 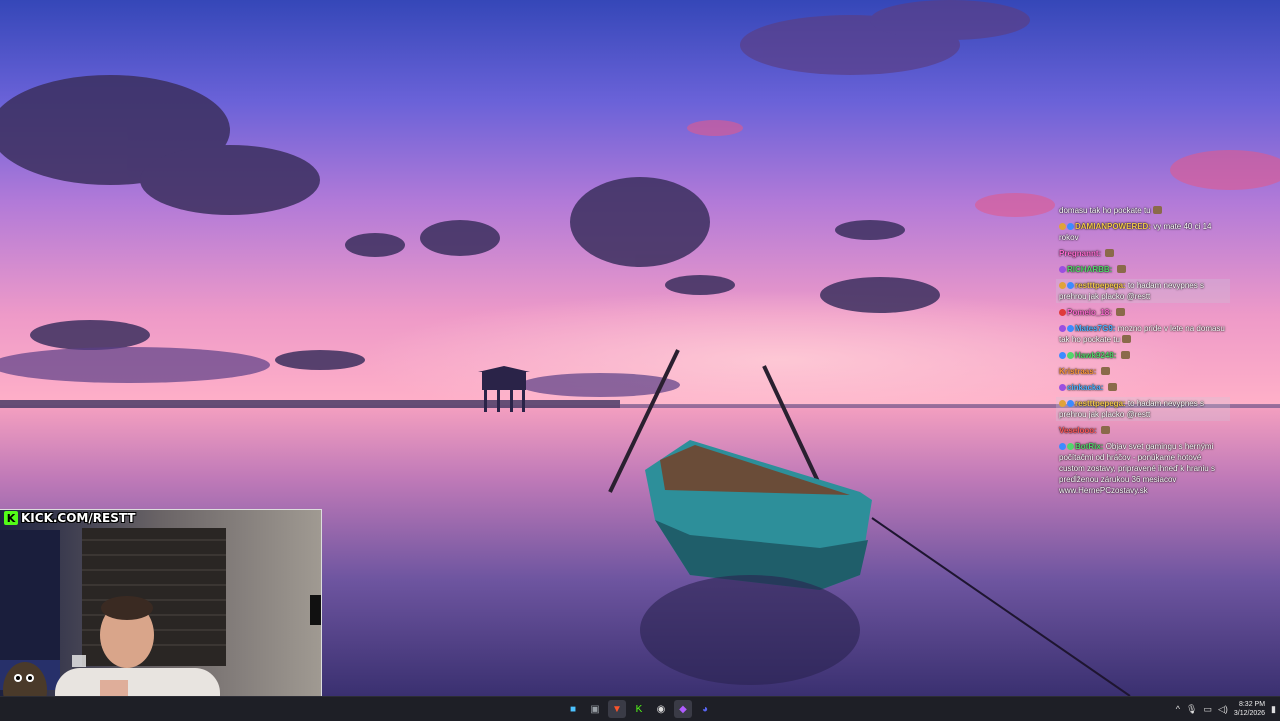 I want to click on taskbar-pinned-apps: ■ ▣ ▼ K ◉ ◆ ◕, so click(x=639, y=709).